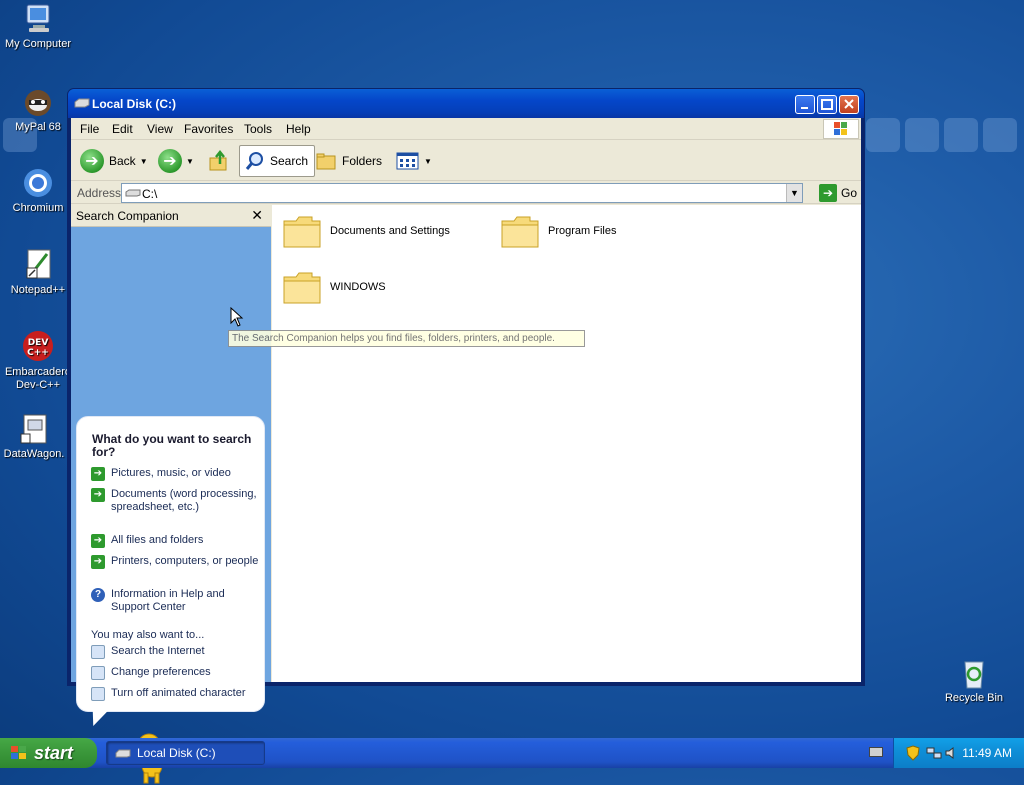  Describe the element at coordinates (89, 129) in the screenshot. I see `menu-file: File` at that location.